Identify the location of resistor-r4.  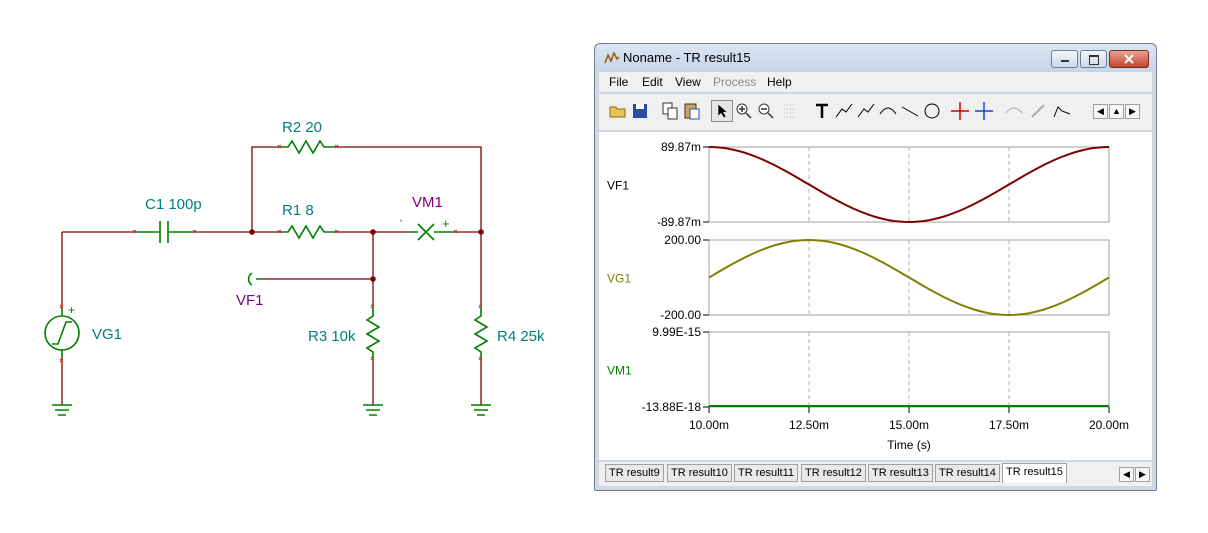
(481, 332).